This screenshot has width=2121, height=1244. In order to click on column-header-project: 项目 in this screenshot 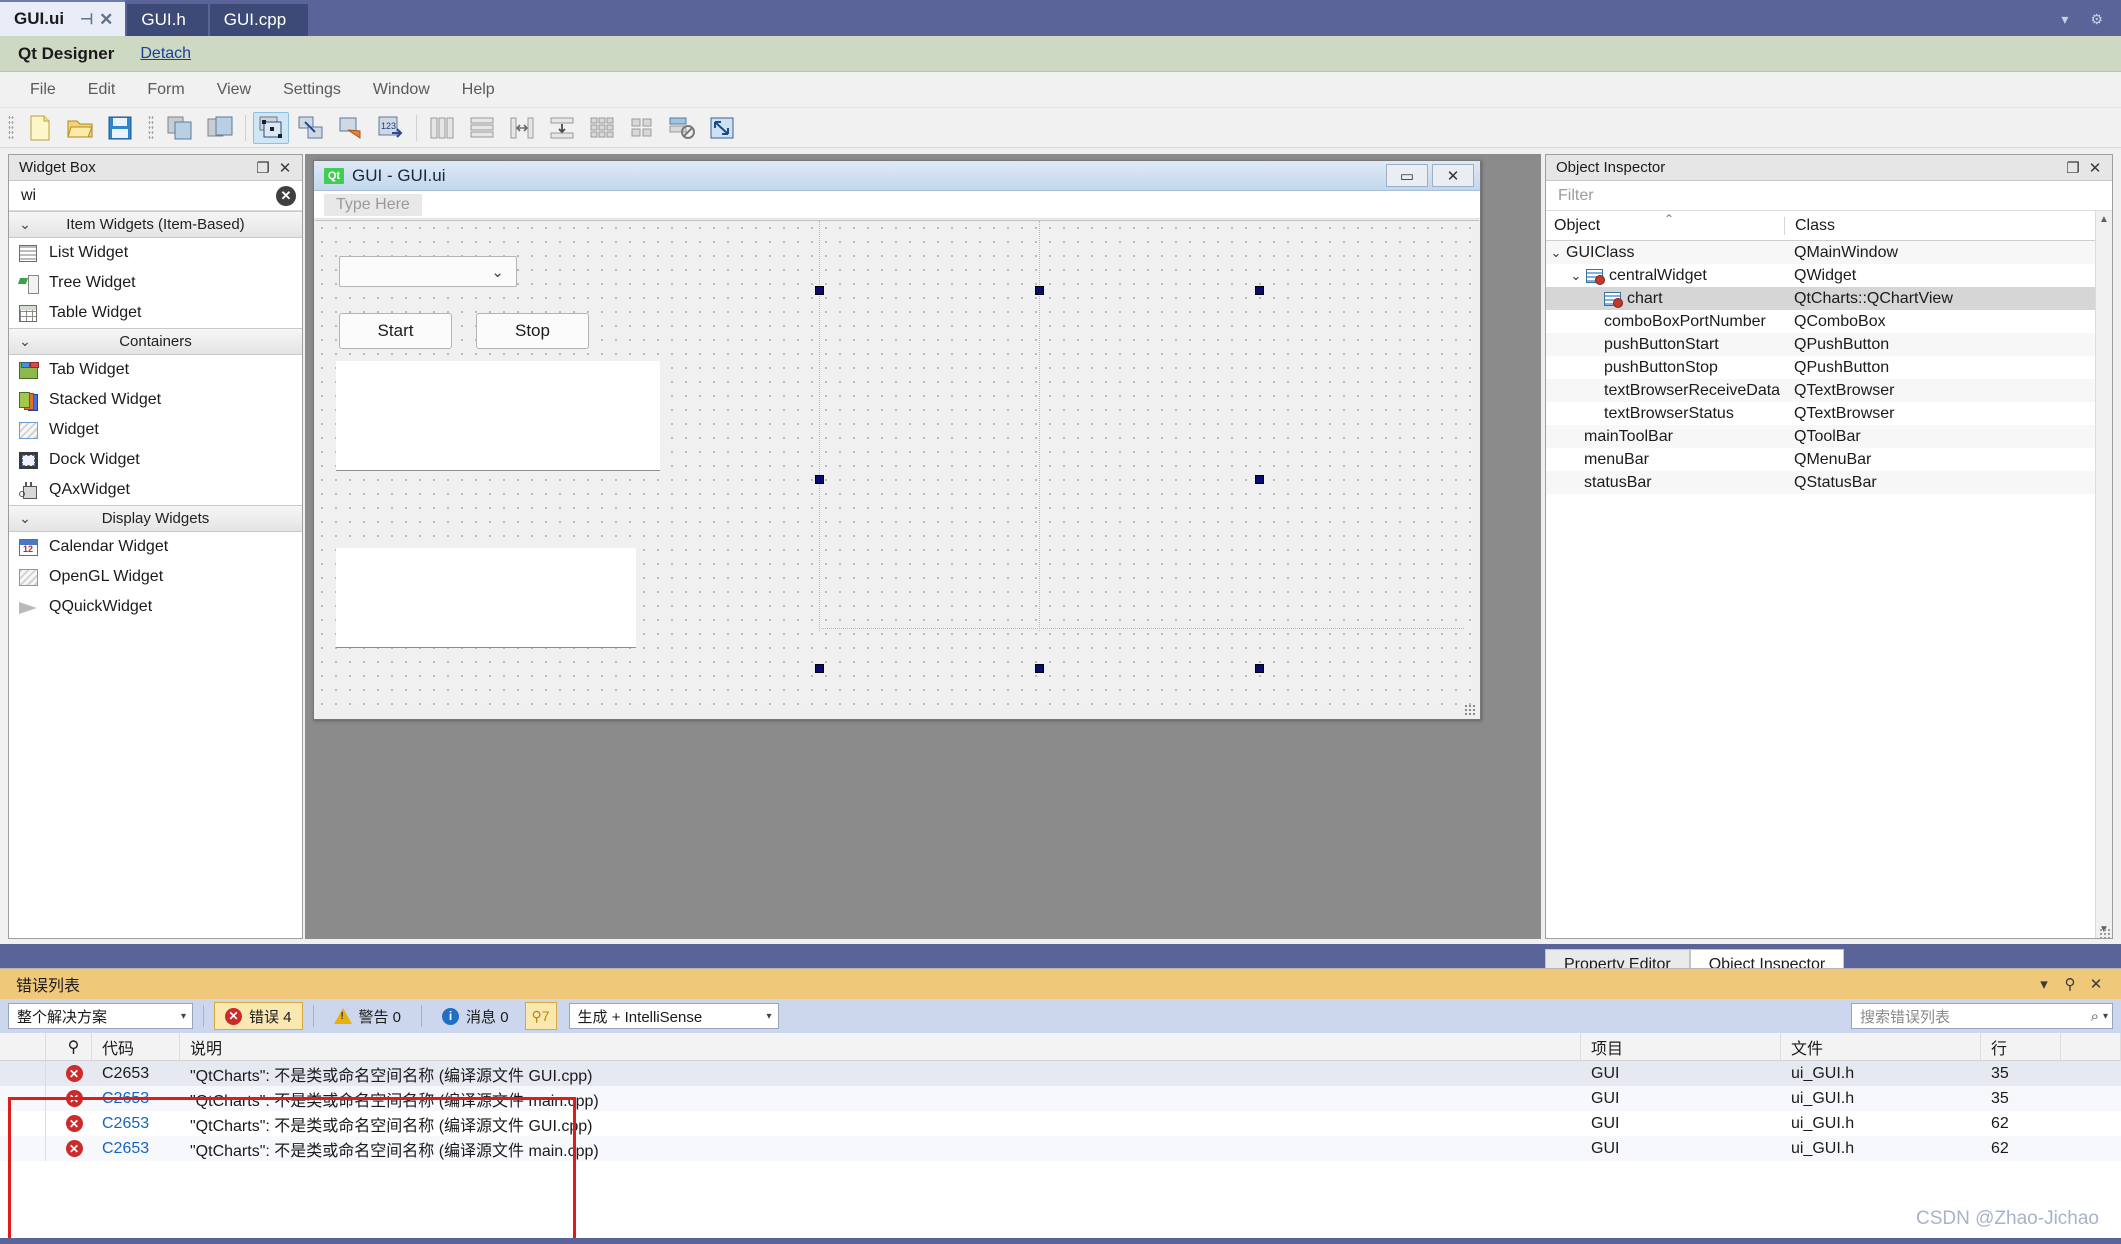, I will do `click(1681, 1046)`.